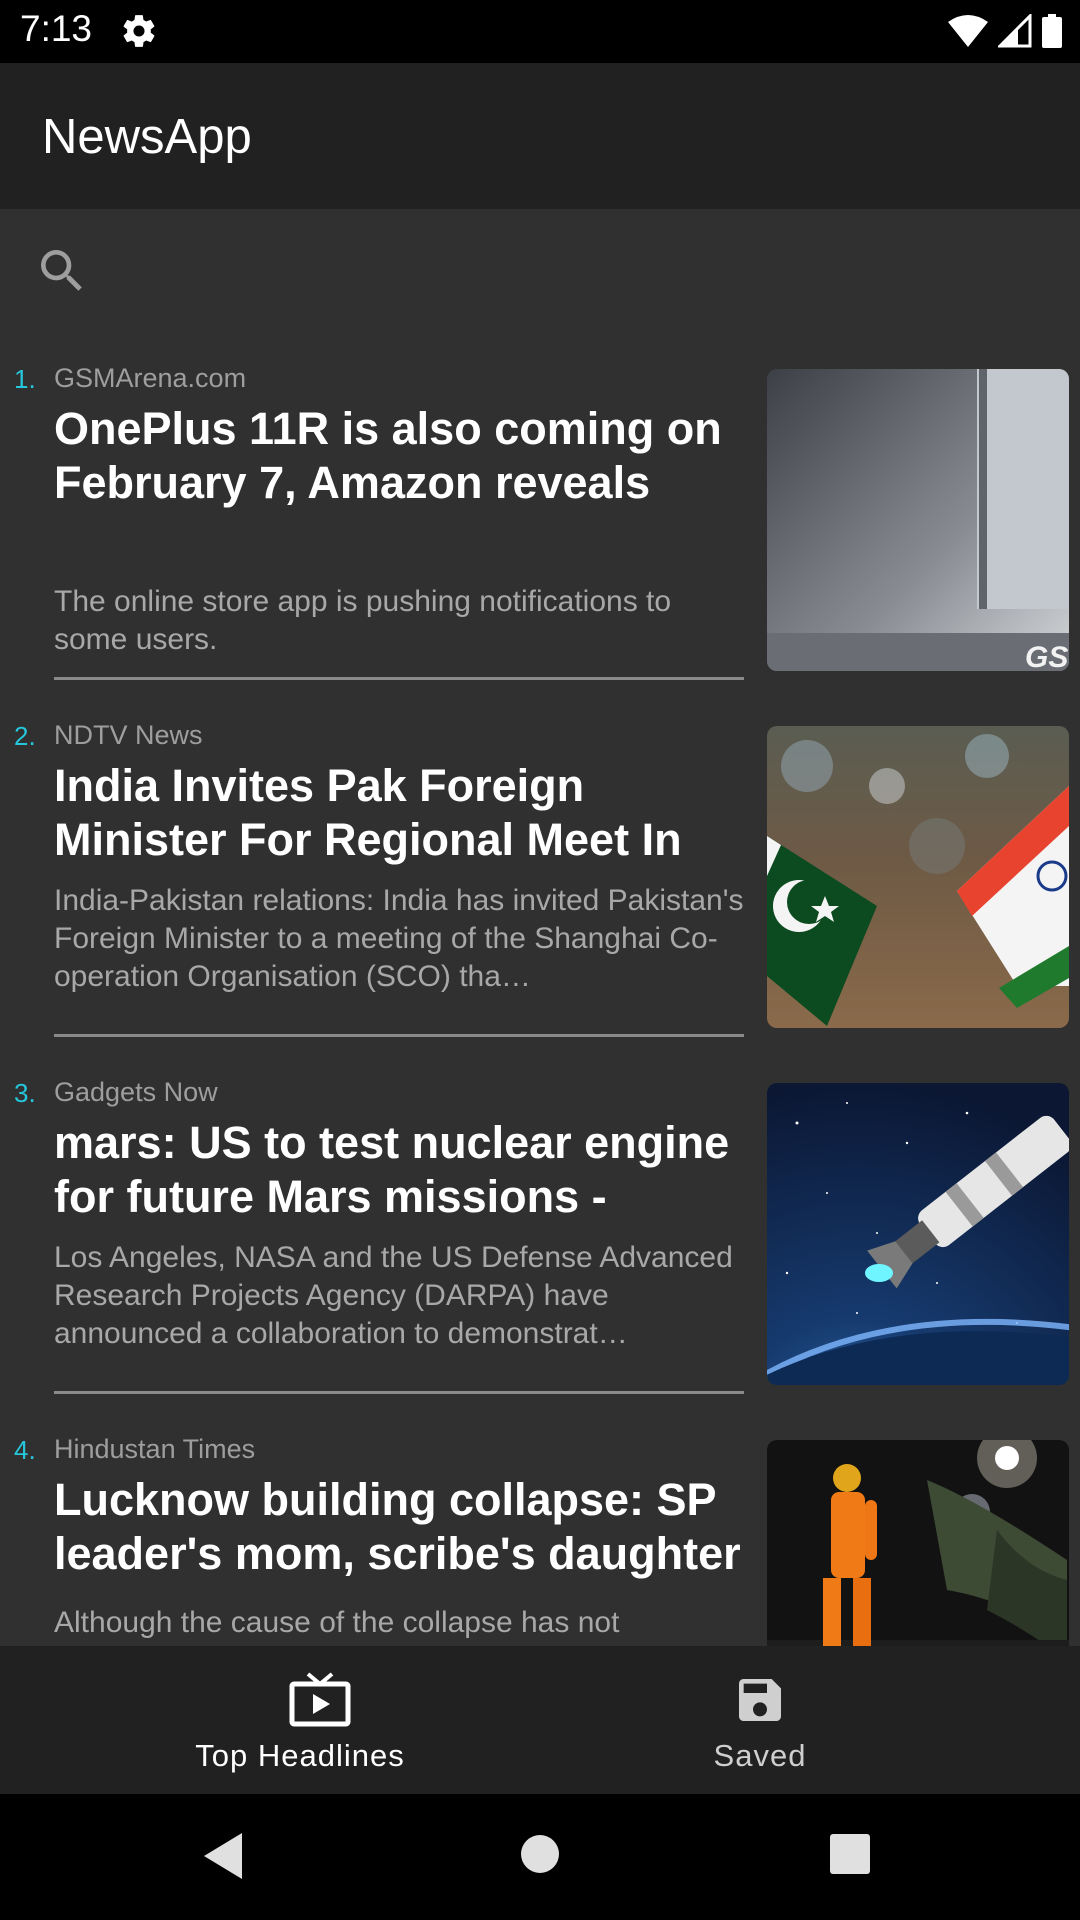 This screenshot has width=1080, height=1920. Describe the element at coordinates (128, 735) in the screenshot. I see `article-source: NDTV News` at that location.